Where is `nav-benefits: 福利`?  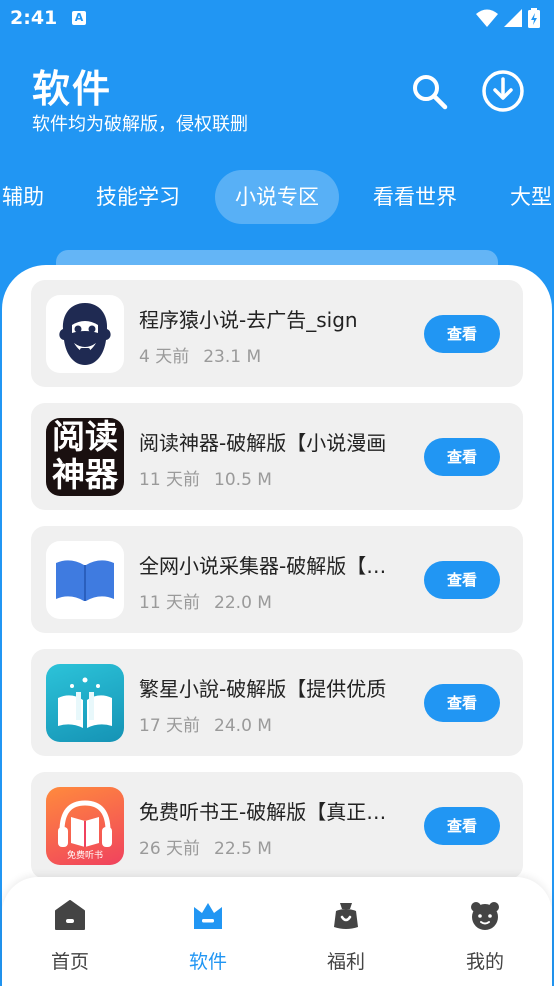
nav-benefits: 福利 is located at coordinates (346, 935).